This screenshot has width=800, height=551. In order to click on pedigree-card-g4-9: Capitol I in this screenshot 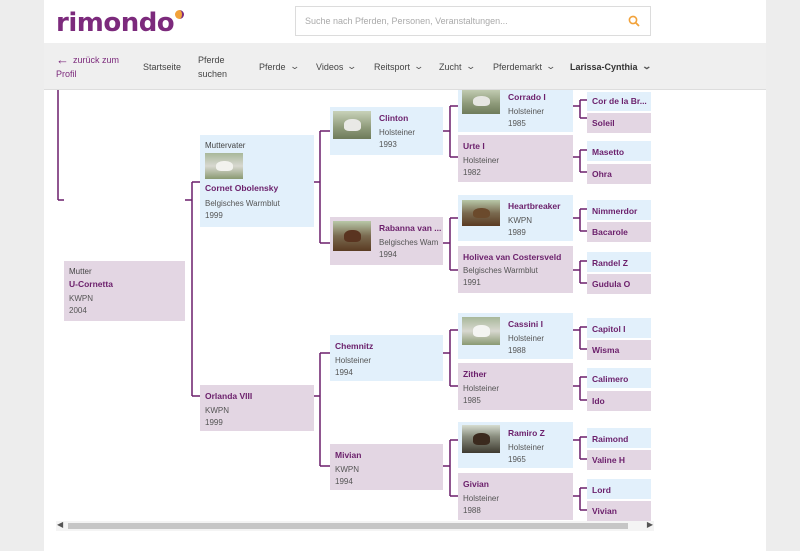, I will do `click(619, 328)`.